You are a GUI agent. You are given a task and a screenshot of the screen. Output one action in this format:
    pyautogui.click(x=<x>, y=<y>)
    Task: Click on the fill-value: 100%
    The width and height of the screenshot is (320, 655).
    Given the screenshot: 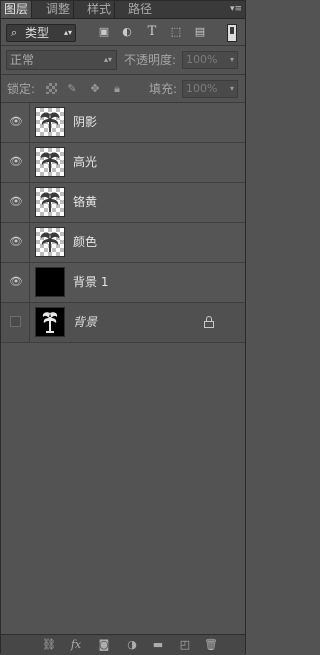 What is the action you would take?
    pyautogui.click(x=202, y=88)
    